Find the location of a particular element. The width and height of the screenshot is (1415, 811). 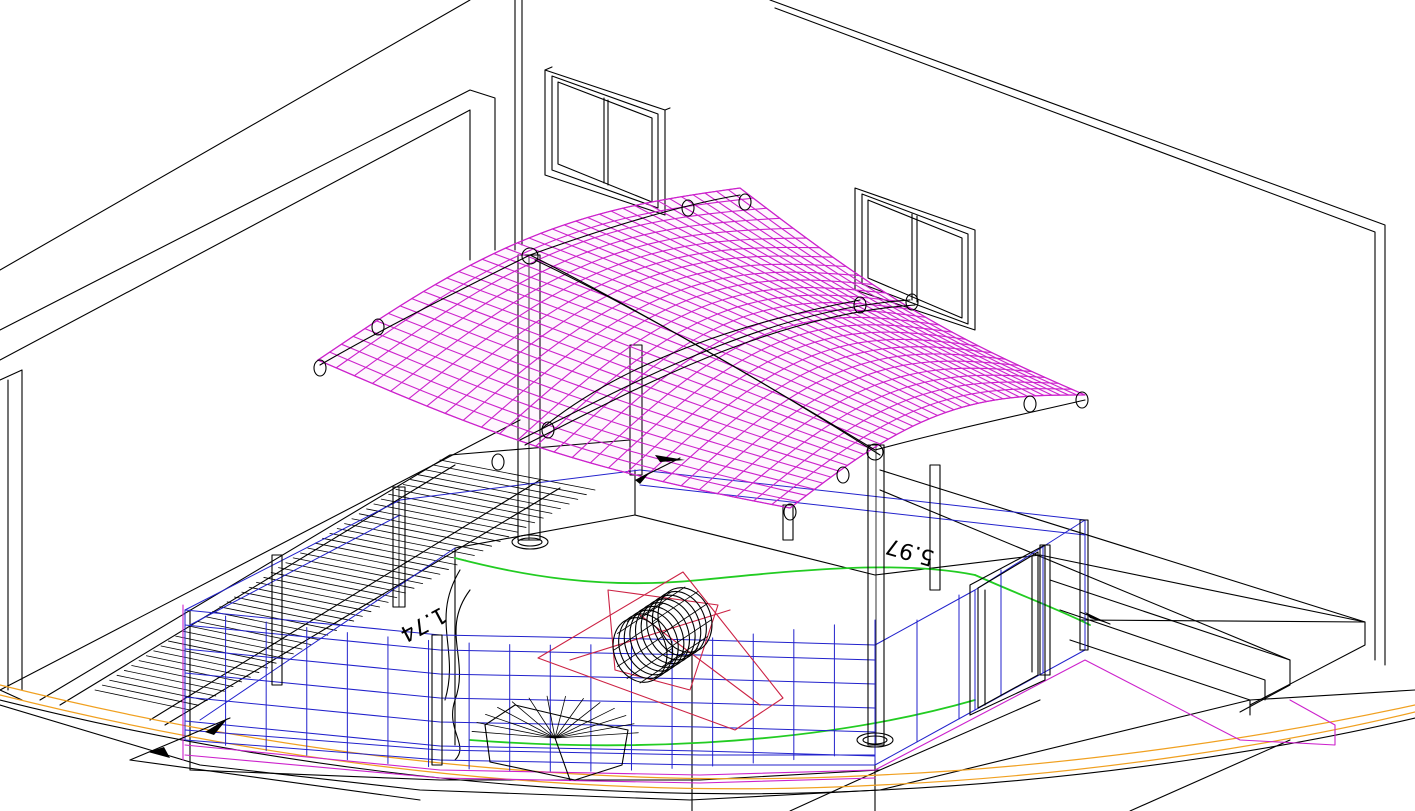

sundial is located at coordinates (555, 738).